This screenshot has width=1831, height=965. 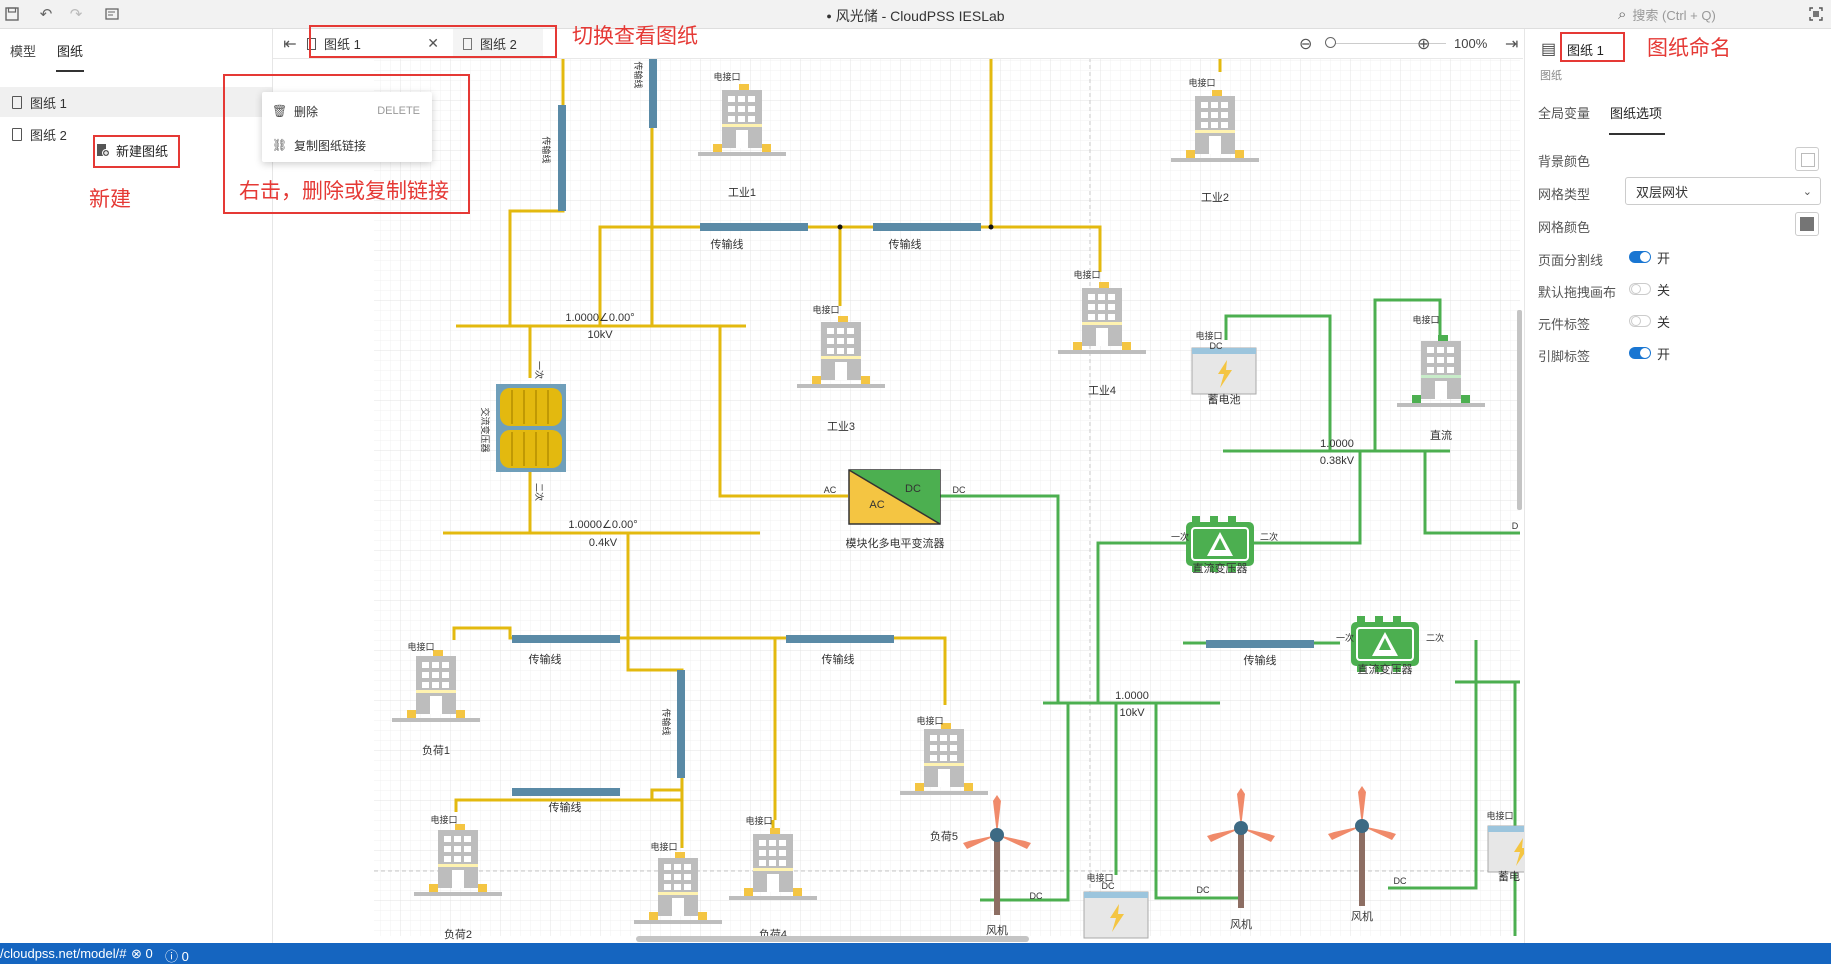 I want to click on zoom-slider-knob, so click(x=1330, y=42).